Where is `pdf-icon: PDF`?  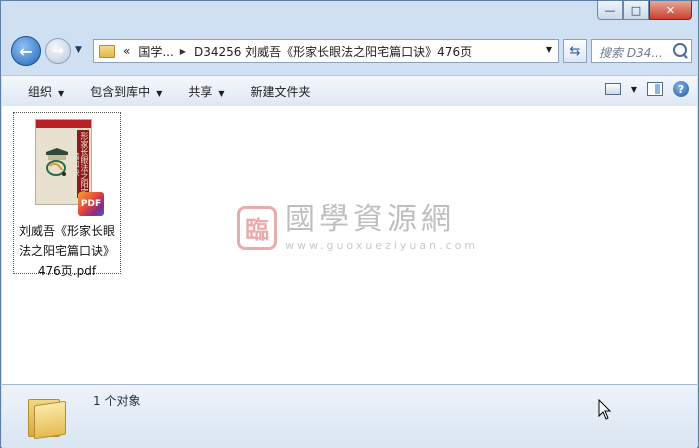 pdf-icon: PDF is located at coordinates (91, 204).